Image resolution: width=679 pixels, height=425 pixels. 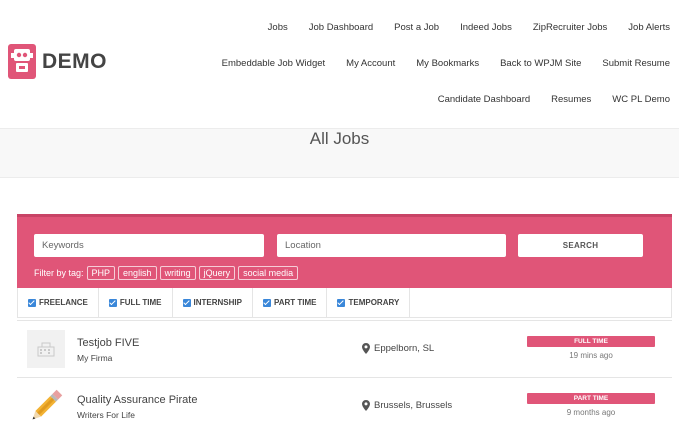 I want to click on job-company: My Firma, so click(x=95, y=358).